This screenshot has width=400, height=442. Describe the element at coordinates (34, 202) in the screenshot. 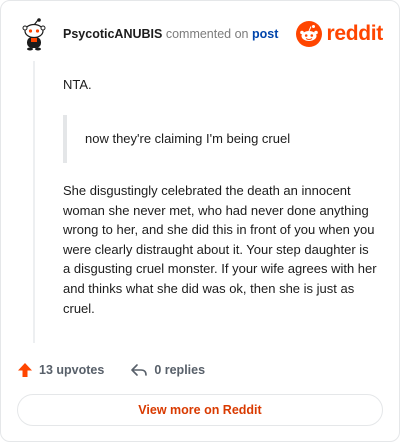

I see `thread-line` at that location.